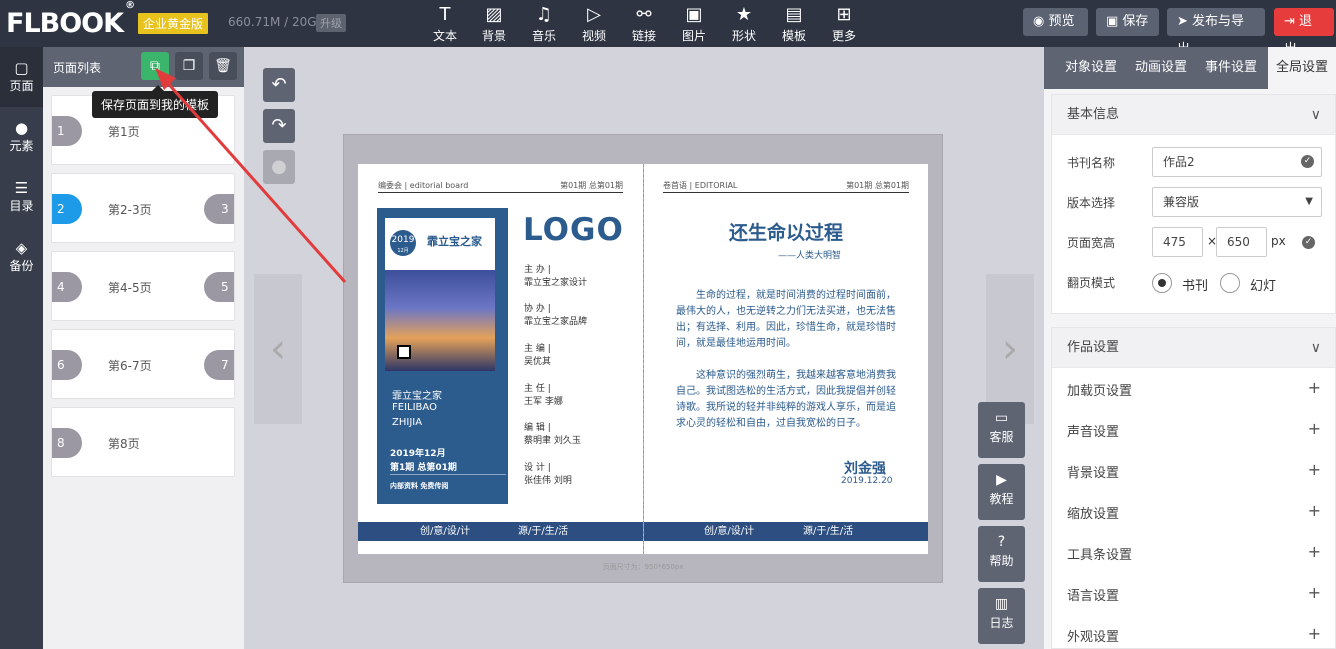  What do you see at coordinates (1308, 242) in the screenshot?
I see `check-icon: ✓` at bounding box center [1308, 242].